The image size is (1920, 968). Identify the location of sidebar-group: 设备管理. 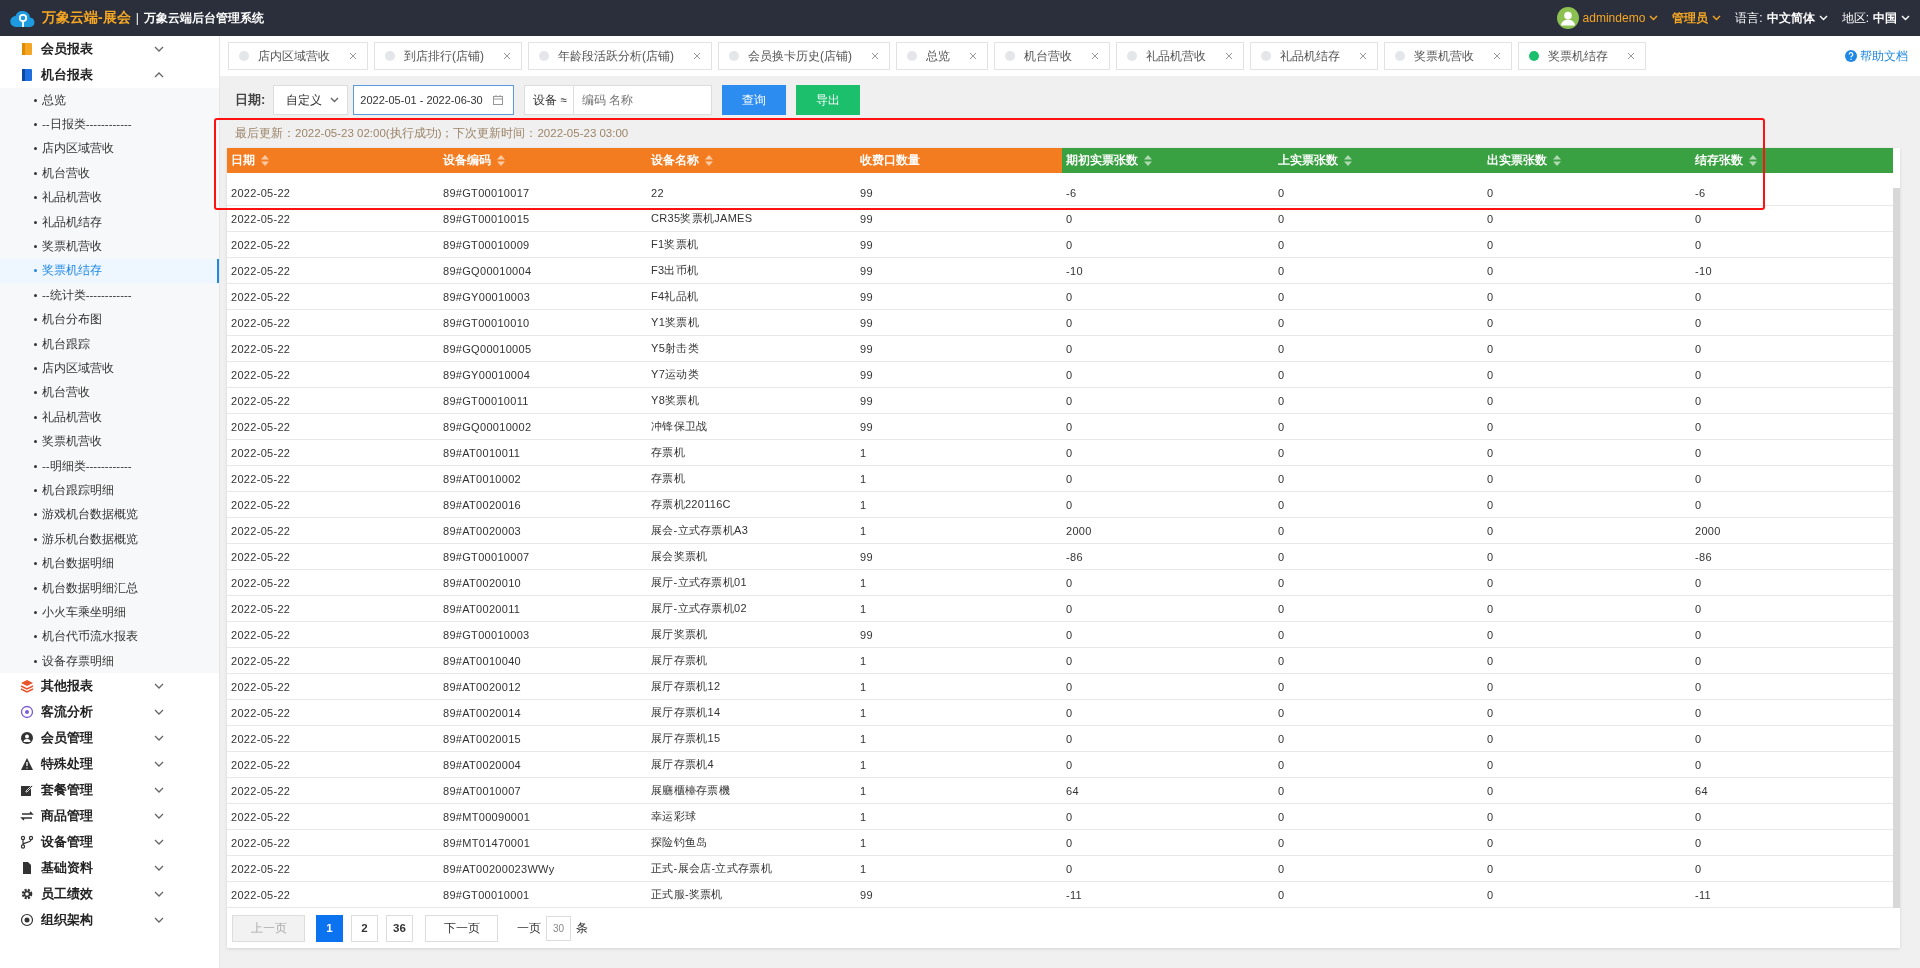
(94, 842).